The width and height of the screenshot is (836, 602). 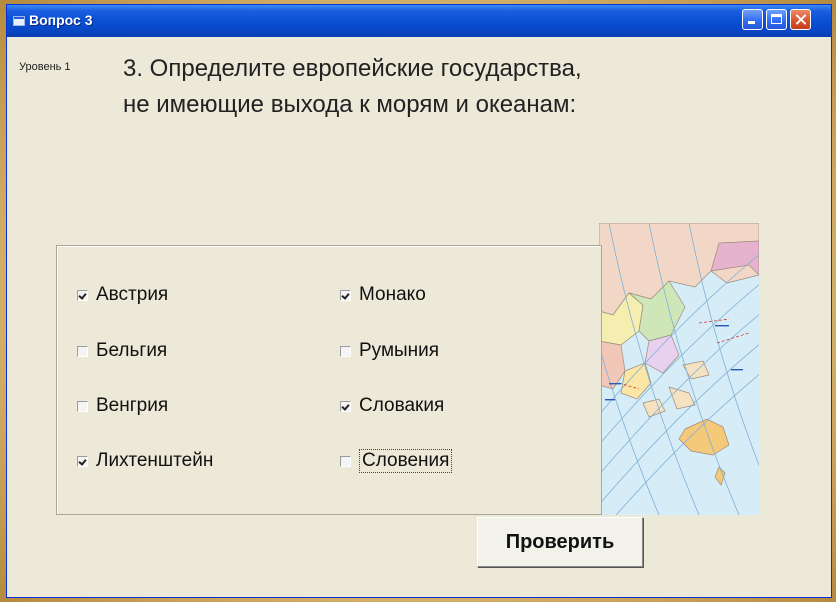 What do you see at coordinates (345, 461) in the screenshot?
I see `checkbox-slovenia` at bounding box center [345, 461].